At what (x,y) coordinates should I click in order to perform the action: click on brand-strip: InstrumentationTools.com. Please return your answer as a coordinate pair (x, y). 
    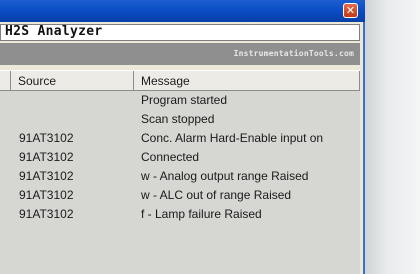
    Looking at the image, I should click on (180, 54).